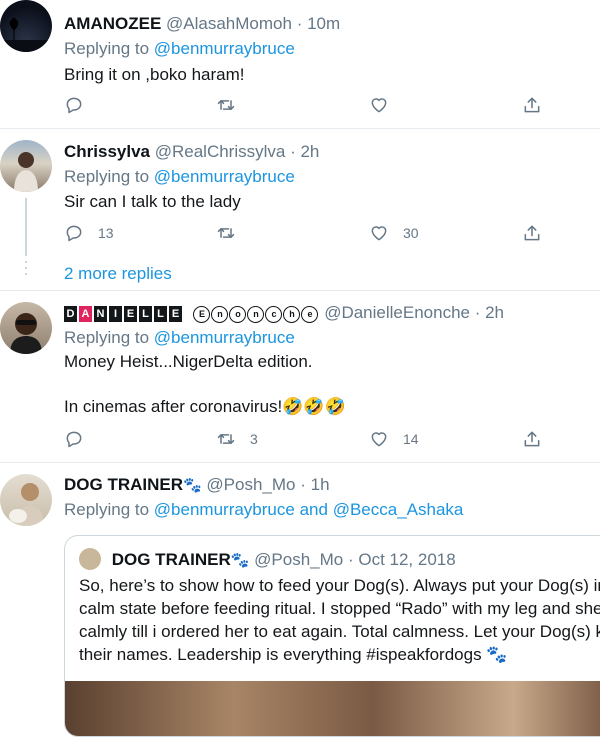 This screenshot has height=737, width=600. Describe the element at coordinates (205, 406) in the screenshot. I see `tweet-text-line: In cinemas after coronavirus!🤣🤣🤣` at that location.